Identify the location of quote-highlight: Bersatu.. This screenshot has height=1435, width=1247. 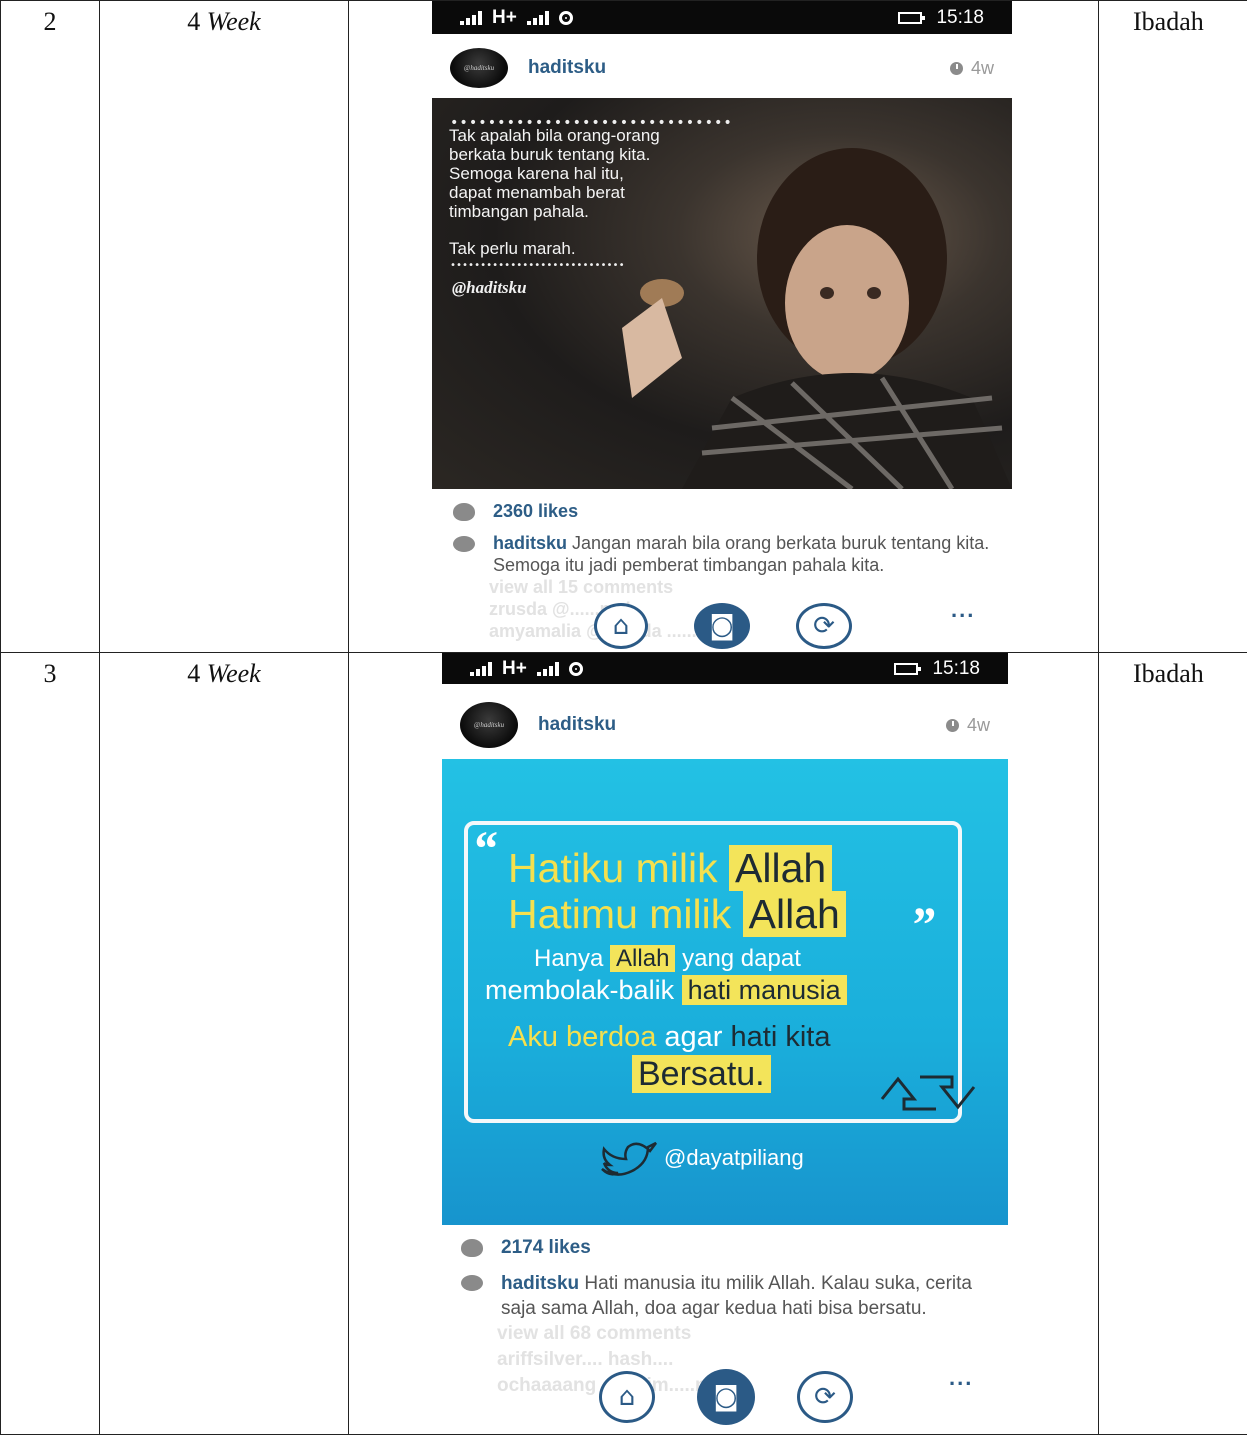
(701, 1074).